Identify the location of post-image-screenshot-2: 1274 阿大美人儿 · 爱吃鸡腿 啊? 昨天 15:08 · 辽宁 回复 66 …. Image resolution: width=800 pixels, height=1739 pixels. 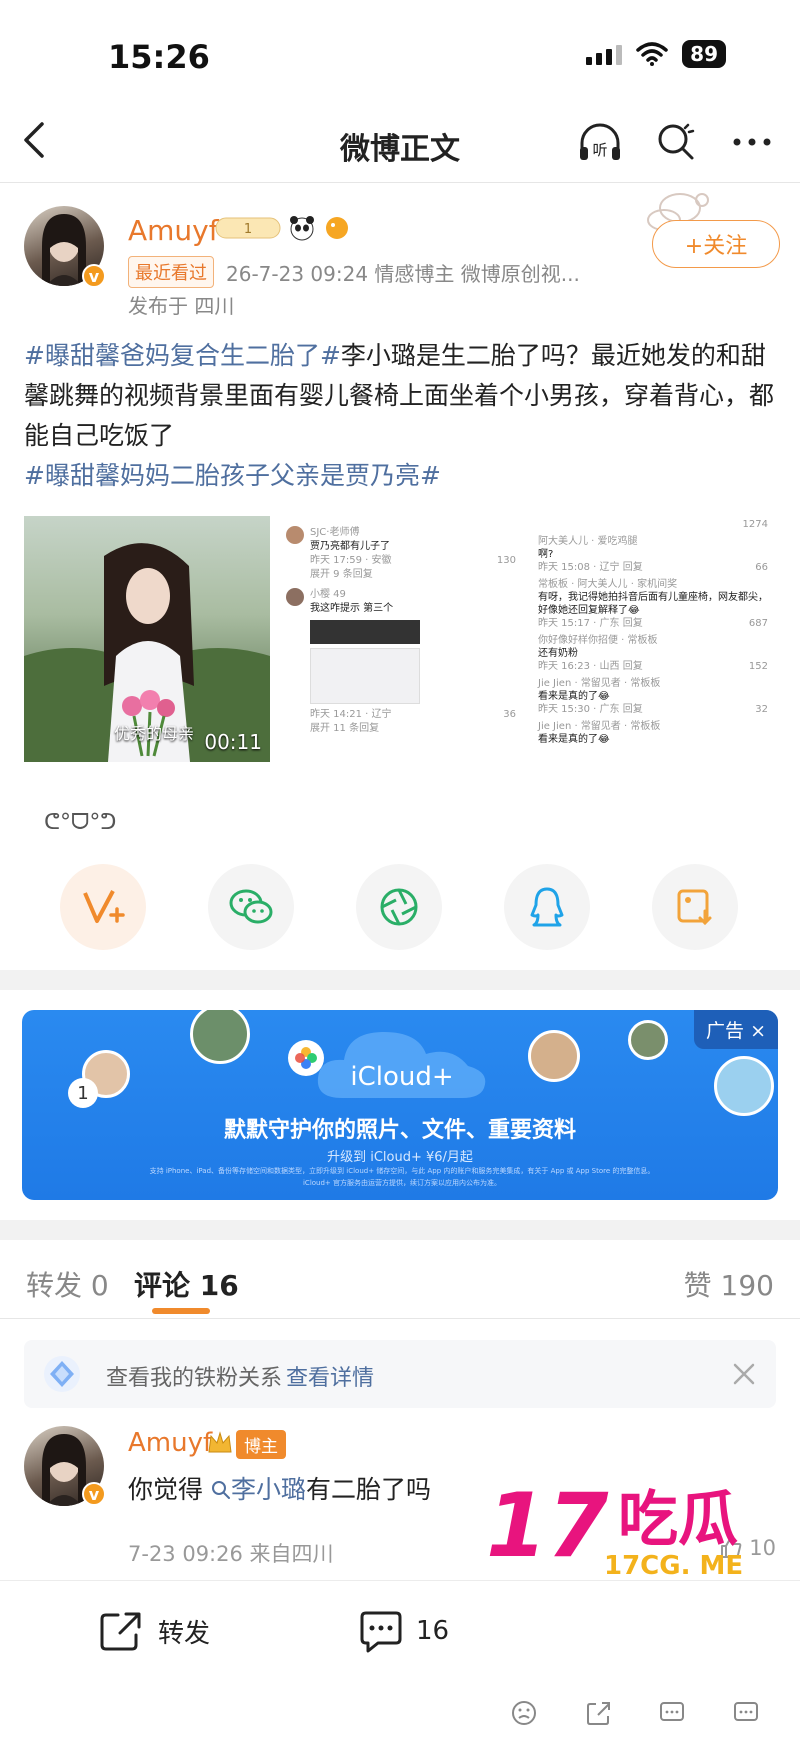
(653, 639).